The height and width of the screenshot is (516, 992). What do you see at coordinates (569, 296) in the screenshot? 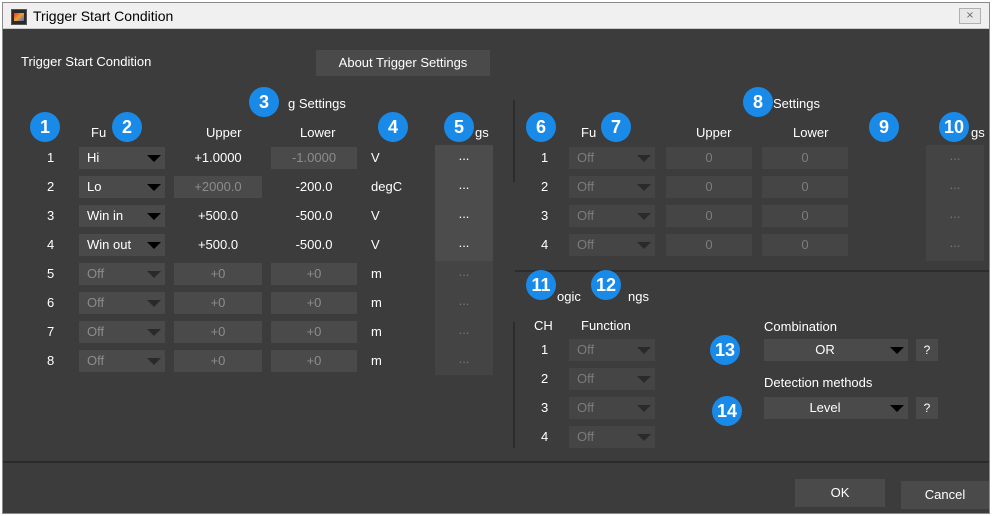
I see `logic-settings-label: ogic` at bounding box center [569, 296].